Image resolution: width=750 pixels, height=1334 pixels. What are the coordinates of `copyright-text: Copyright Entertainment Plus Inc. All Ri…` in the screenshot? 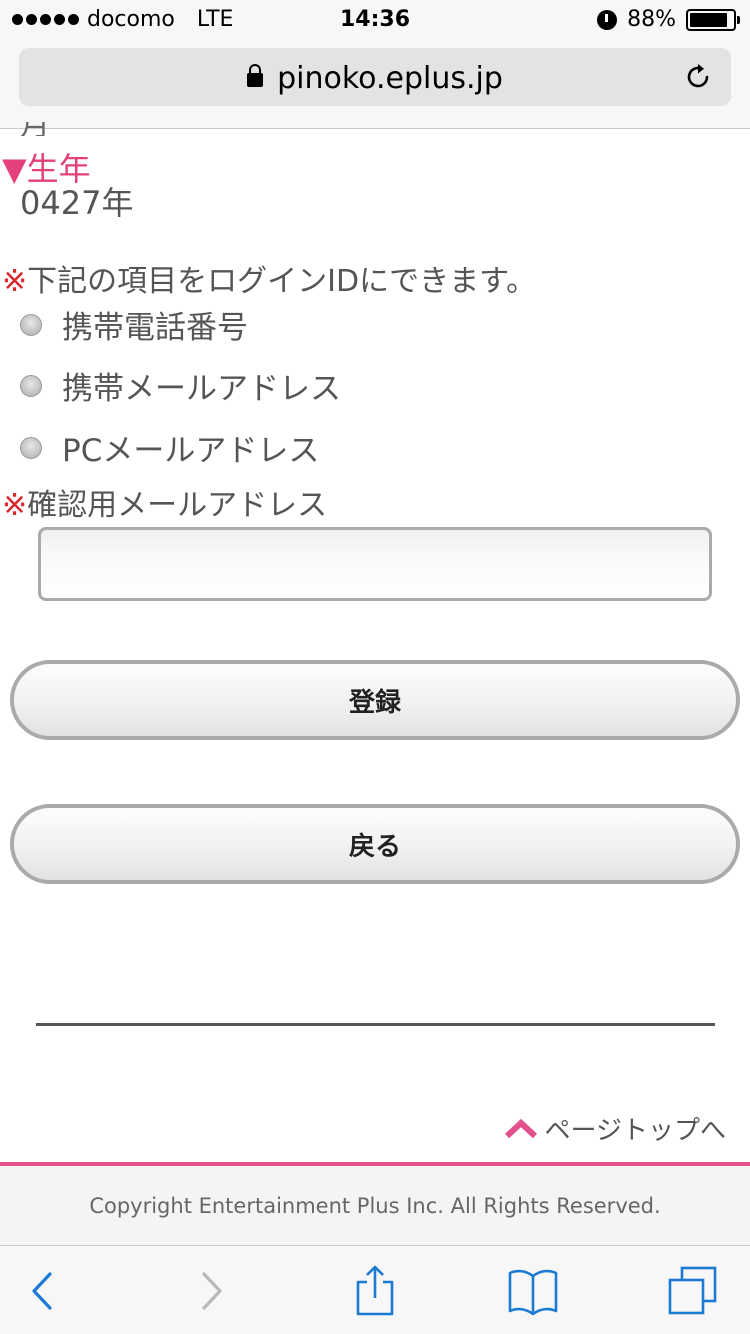 It's located at (375, 1206).